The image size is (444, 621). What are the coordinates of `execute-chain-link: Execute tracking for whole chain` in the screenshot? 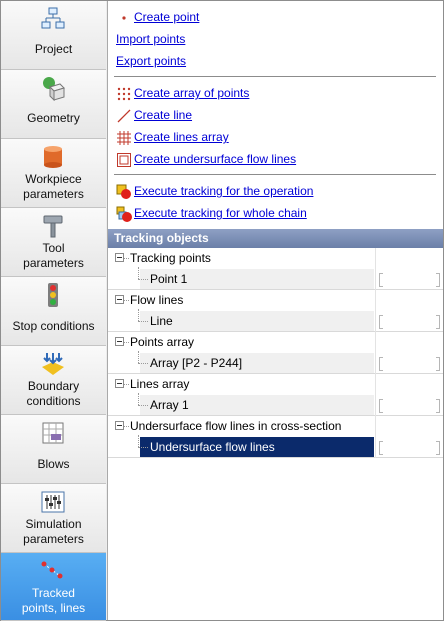 It's located at (220, 213).